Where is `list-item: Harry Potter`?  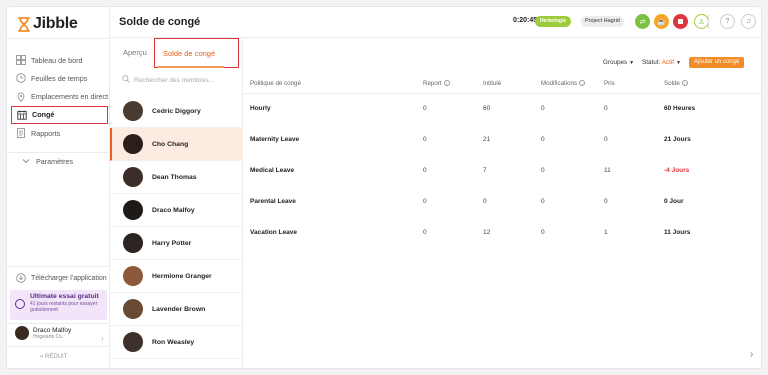
list-item: Harry Potter is located at coordinates (176, 243).